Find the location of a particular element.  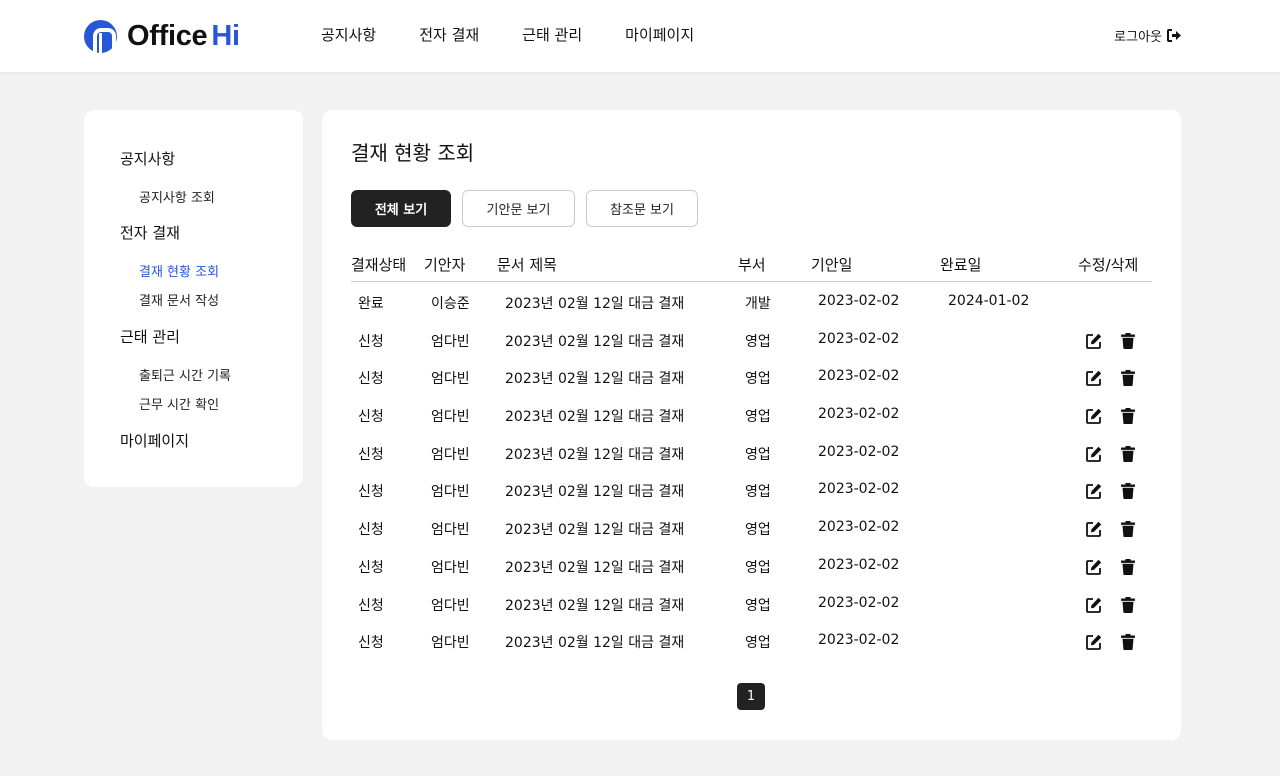

brand-name: Office Hi is located at coordinates (183, 36).